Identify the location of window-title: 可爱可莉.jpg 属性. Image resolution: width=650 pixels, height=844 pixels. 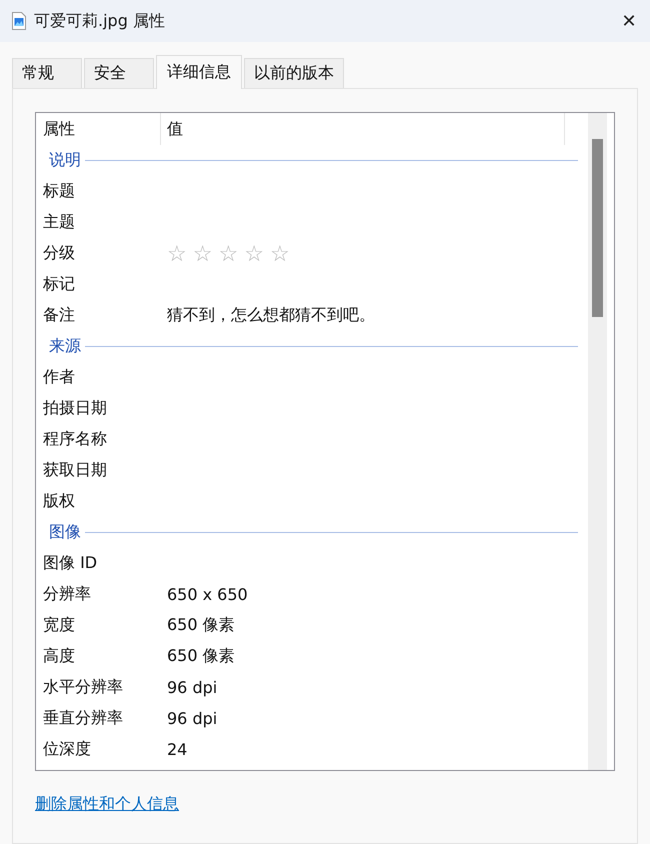
(100, 21).